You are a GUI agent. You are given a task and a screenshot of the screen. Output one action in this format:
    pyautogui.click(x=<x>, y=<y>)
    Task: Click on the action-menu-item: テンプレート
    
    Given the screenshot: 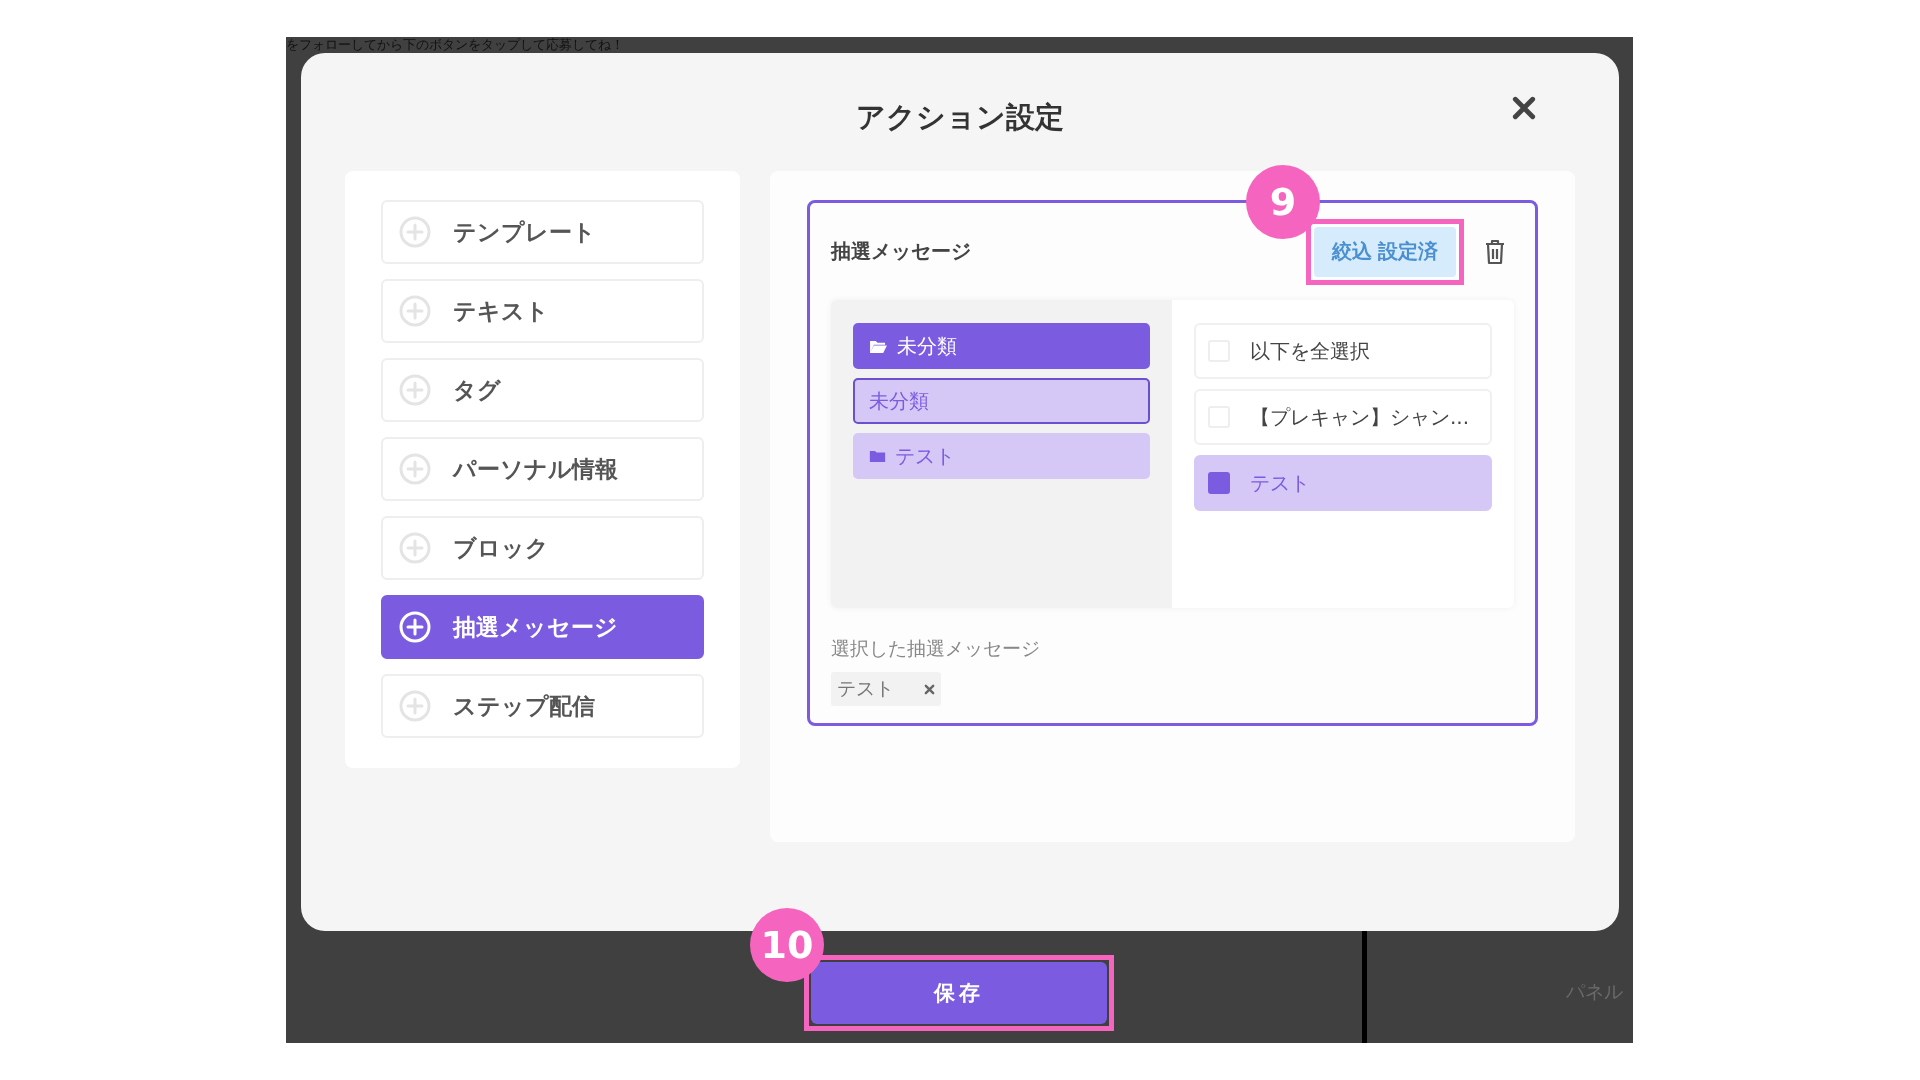 What is the action you would take?
    pyautogui.click(x=542, y=232)
    